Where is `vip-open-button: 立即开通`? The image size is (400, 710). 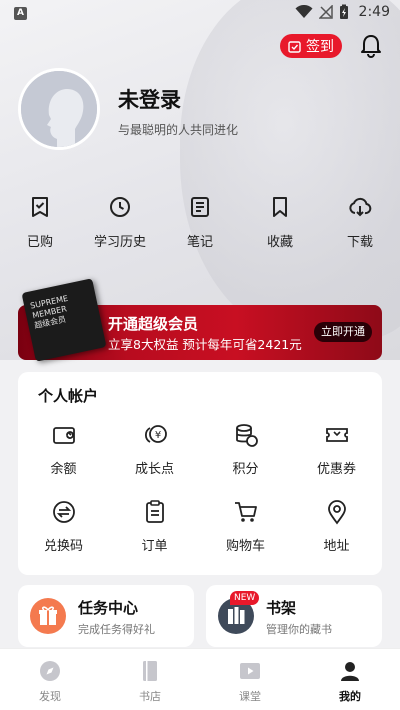 vip-open-button: 立即开通 is located at coordinates (343, 332).